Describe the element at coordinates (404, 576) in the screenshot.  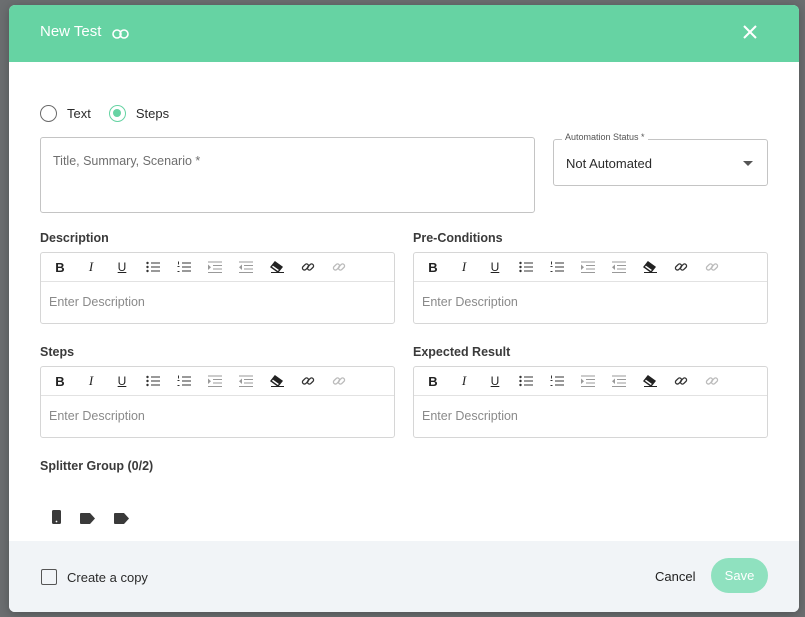
I see `modal-footer: Create a copy Cancel Save` at that location.